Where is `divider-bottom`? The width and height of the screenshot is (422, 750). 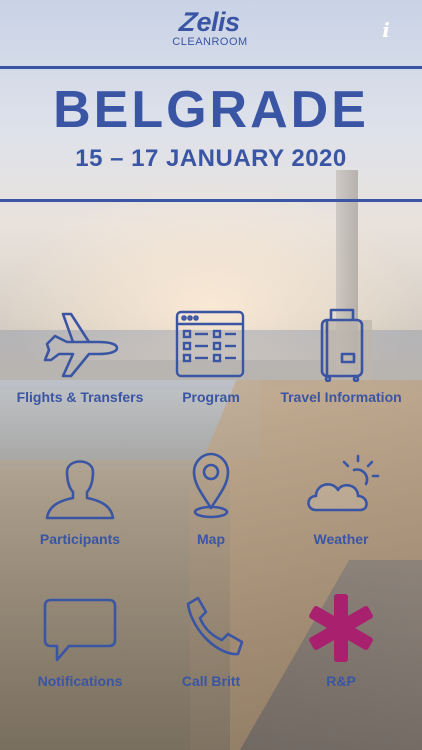
divider-bottom is located at coordinates (211, 200).